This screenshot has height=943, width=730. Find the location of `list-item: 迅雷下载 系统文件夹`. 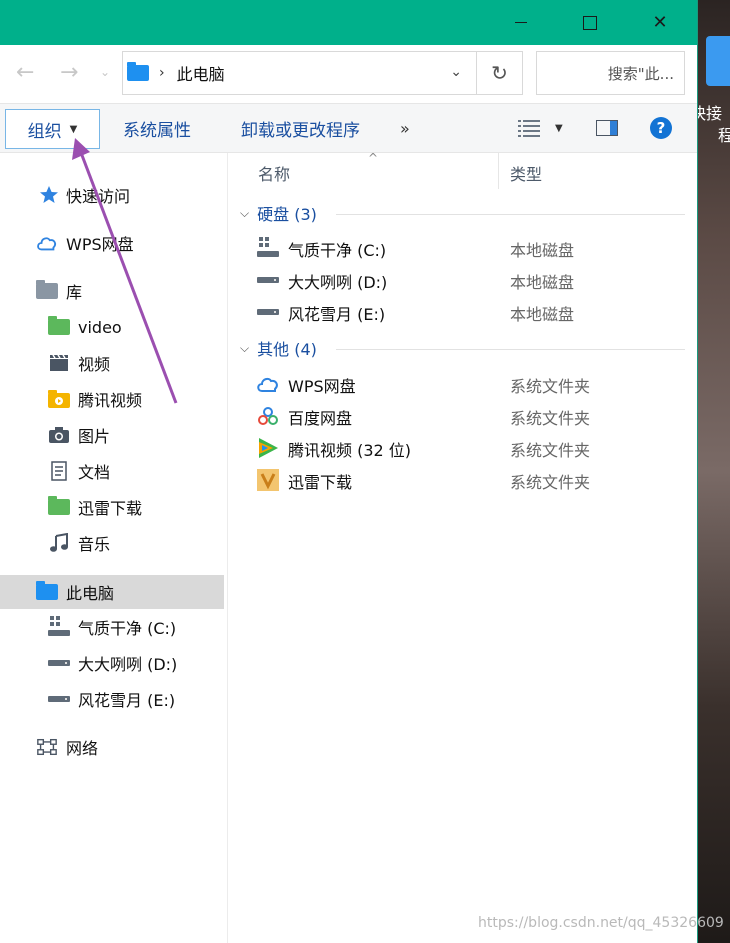

list-item: 迅雷下载 系统文件夹 is located at coordinates (476, 480).